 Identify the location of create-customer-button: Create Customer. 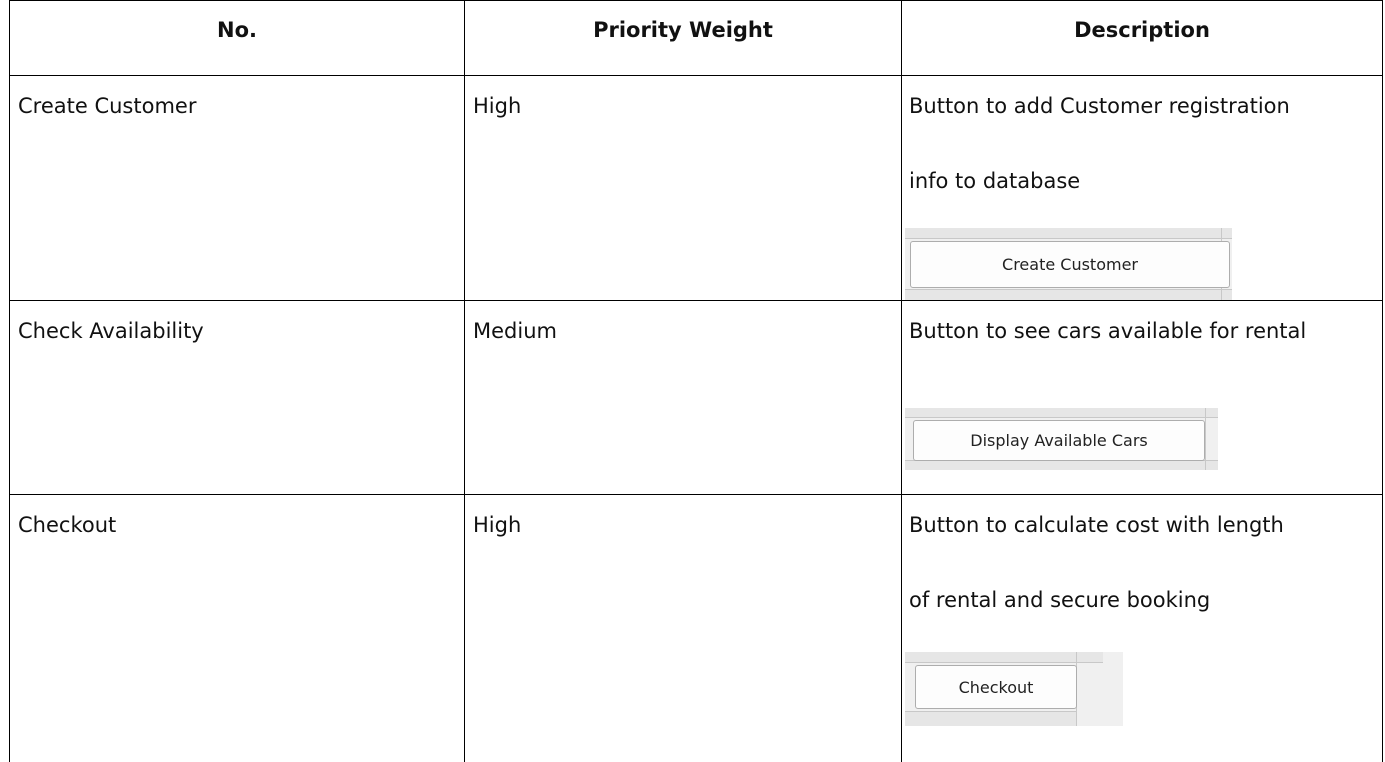
(1070, 264).